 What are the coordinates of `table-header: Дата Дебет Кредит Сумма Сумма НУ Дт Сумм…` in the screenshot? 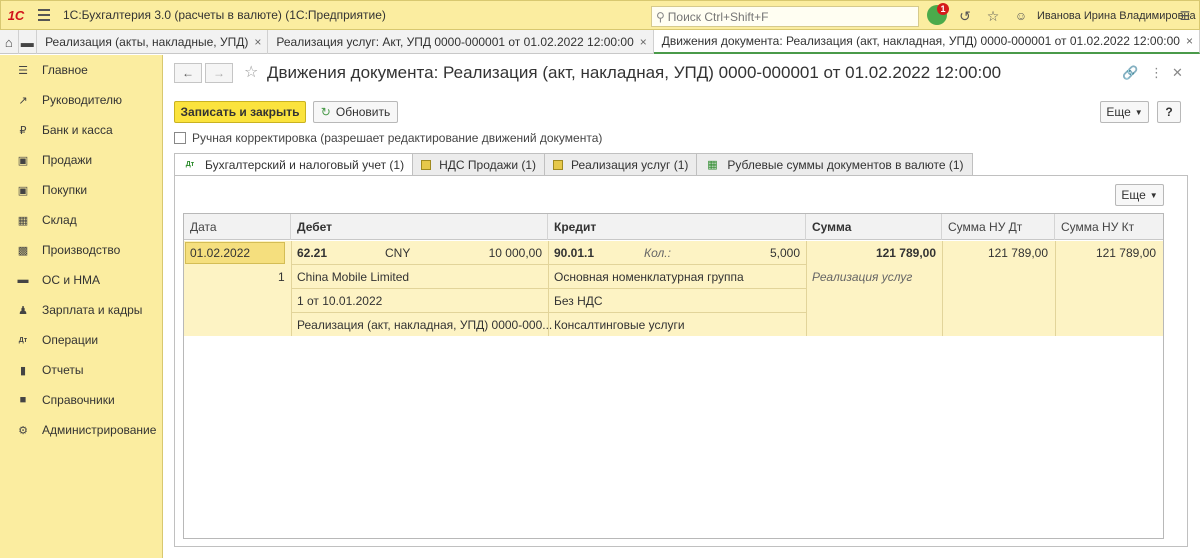 It's located at (673, 227).